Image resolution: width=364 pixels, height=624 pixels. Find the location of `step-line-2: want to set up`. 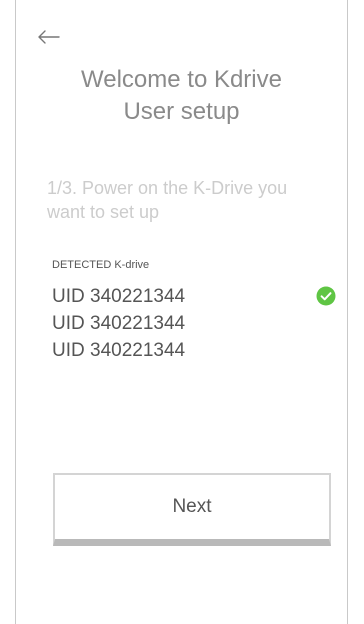

step-line-2: want to set up is located at coordinates (103, 212).